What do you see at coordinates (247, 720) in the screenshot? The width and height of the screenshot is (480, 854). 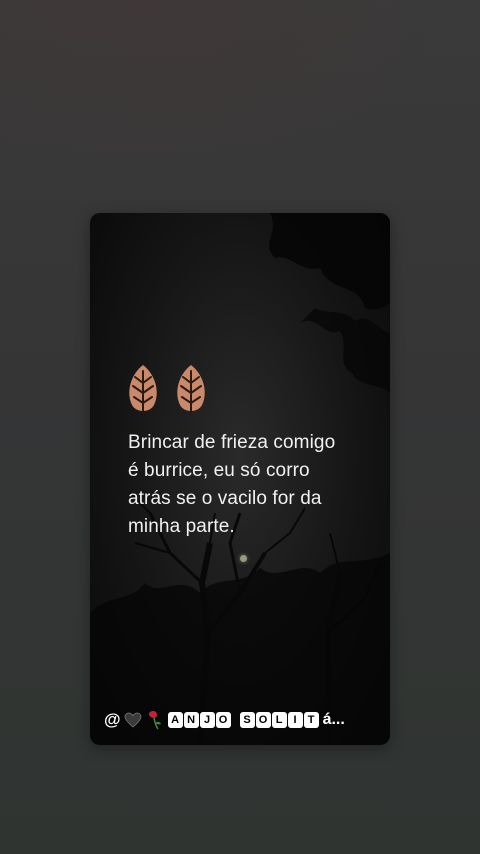 I see `letter-box: S` at bounding box center [247, 720].